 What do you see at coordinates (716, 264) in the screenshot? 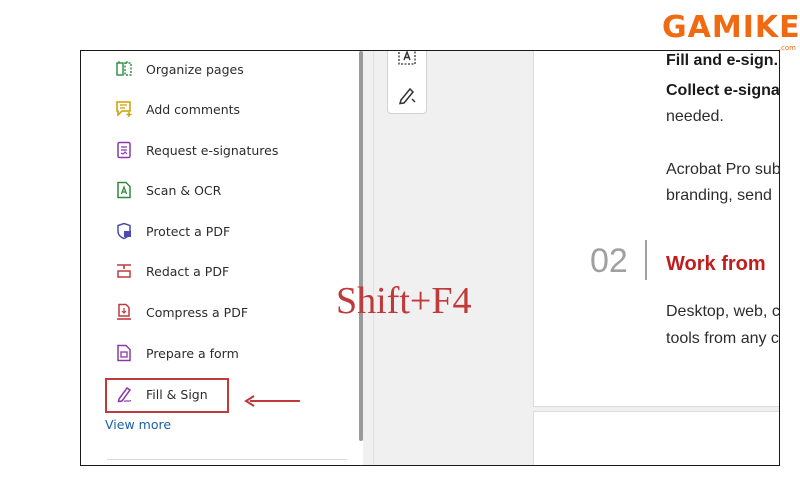
I see `section-title: Work from` at bounding box center [716, 264].